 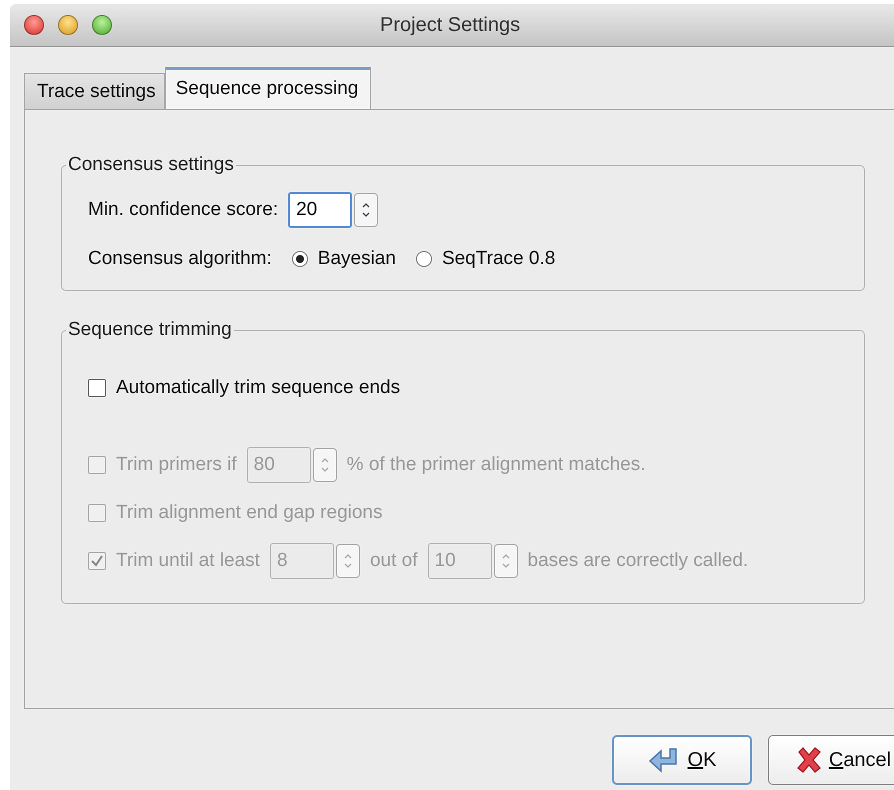 What do you see at coordinates (320, 210) in the screenshot?
I see `spin-field: 20` at bounding box center [320, 210].